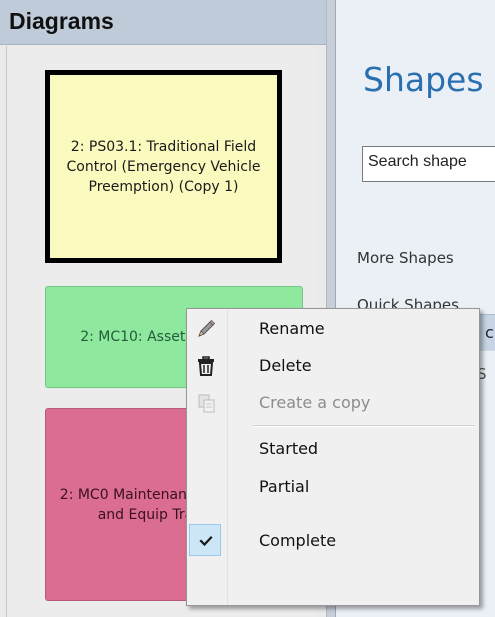 The width and height of the screenshot is (495, 617). Describe the element at coordinates (61, 21) in the screenshot. I see `diagrams-panel-title: Diagrams` at that location.